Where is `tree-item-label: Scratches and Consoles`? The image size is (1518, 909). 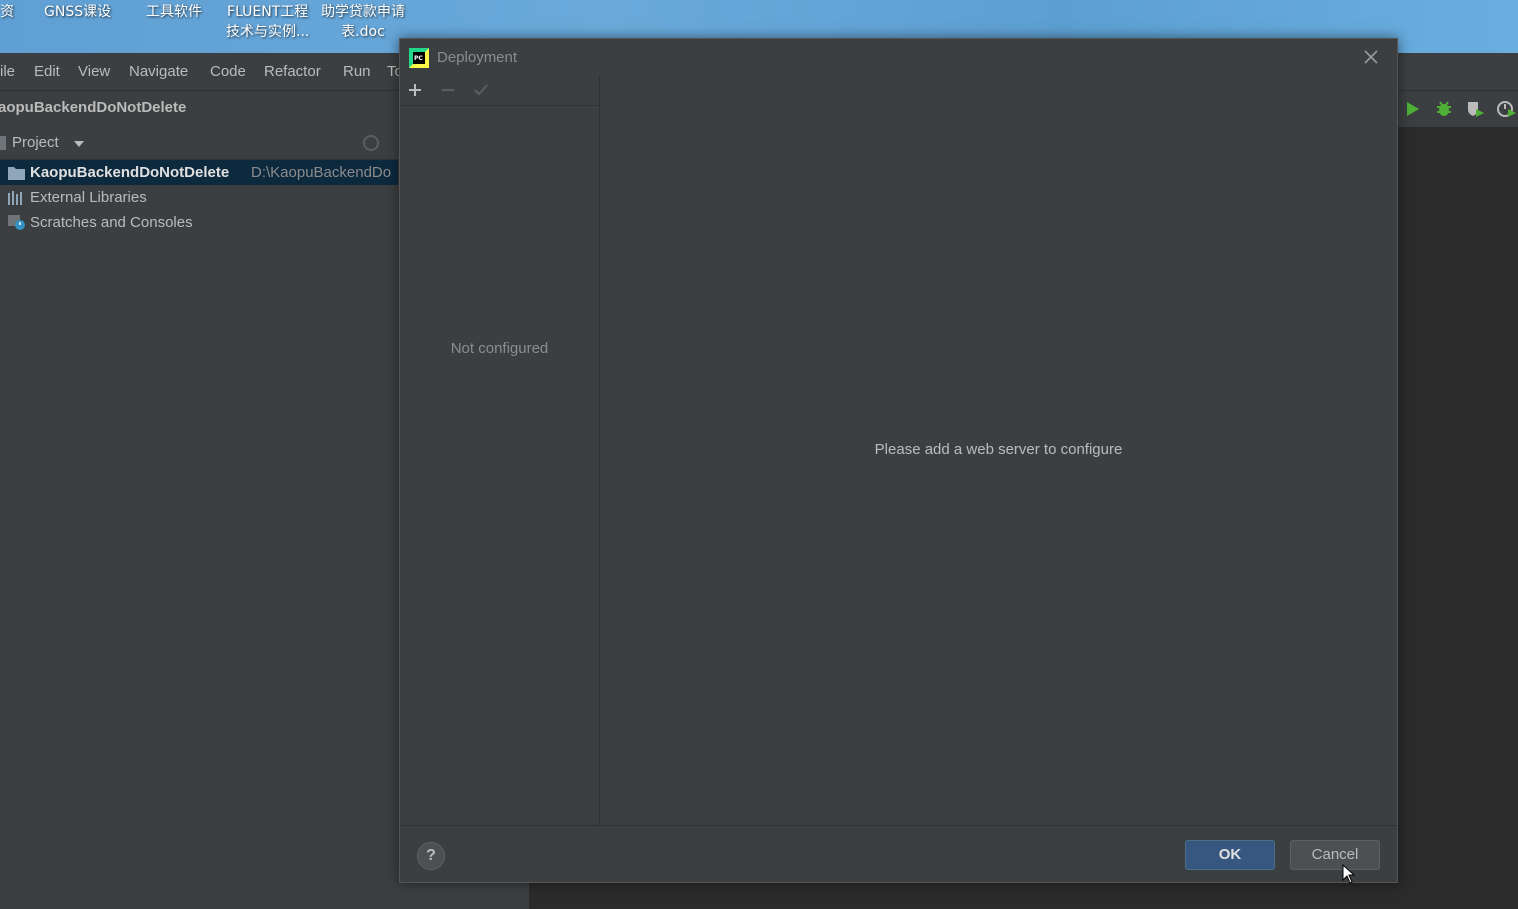
tree-item-label: Scratches and Consoles is located at coordinates (111, 222).